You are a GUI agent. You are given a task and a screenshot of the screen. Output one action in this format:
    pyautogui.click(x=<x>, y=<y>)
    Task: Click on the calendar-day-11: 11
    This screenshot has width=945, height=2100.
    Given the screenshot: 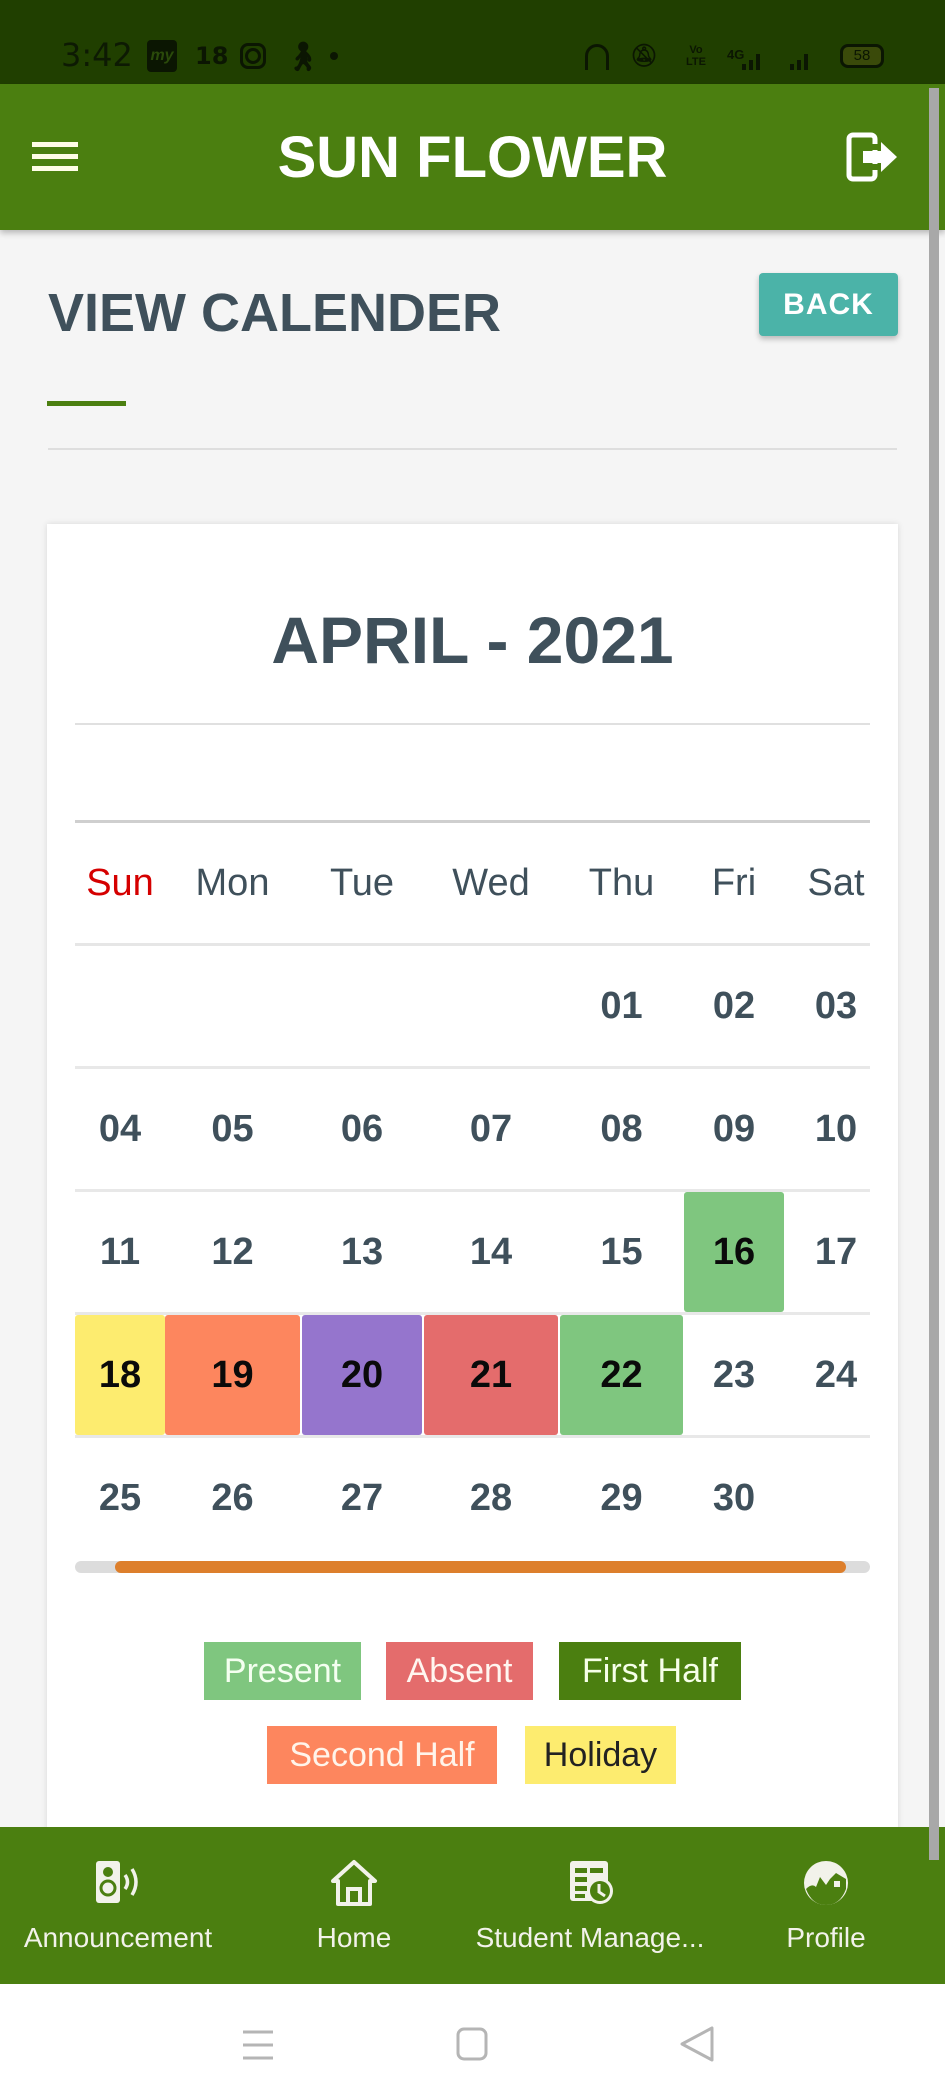 What is the action you would take?
    pyautogui.click(x=120, y=1252)
    